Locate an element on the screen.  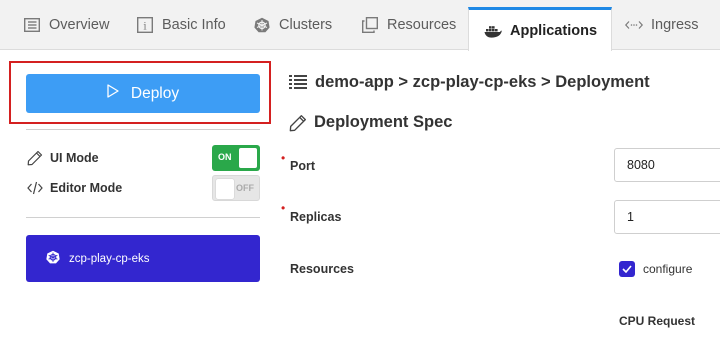
tab-overview: Overview is located at coordinates (65, 25).